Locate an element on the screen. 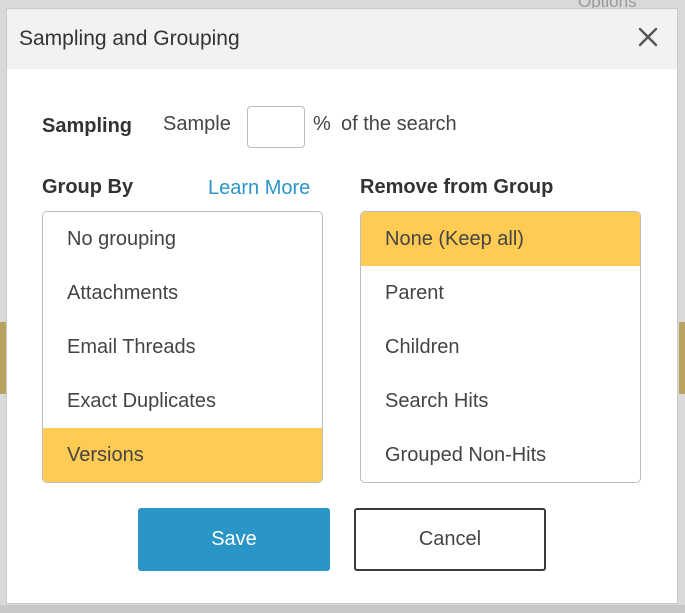 This screenshot has height=613, width=685. remove-from-group-option: Children is located at coordinates (500, 347).